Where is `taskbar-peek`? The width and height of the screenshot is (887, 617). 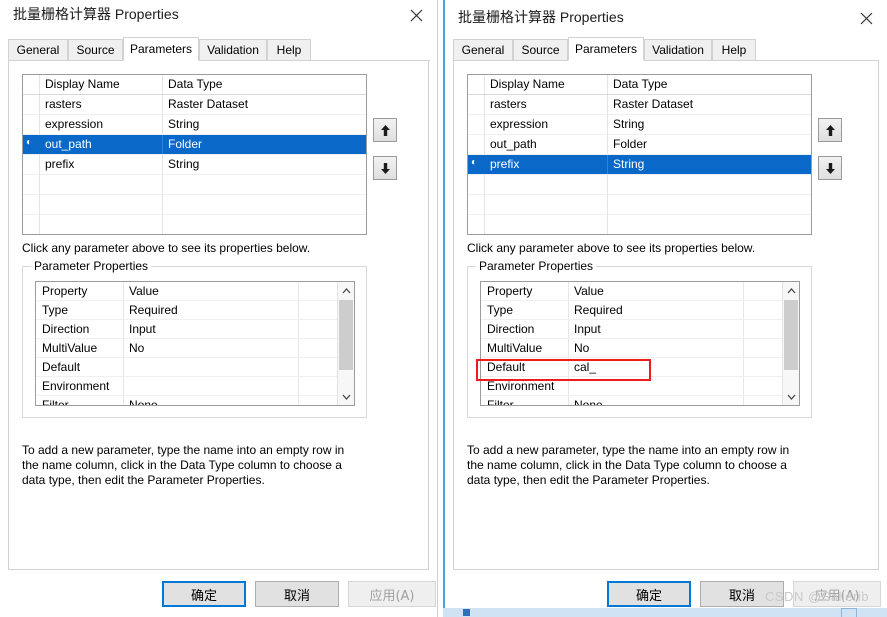
taskbar-peek is located at coordinates (665, 612).